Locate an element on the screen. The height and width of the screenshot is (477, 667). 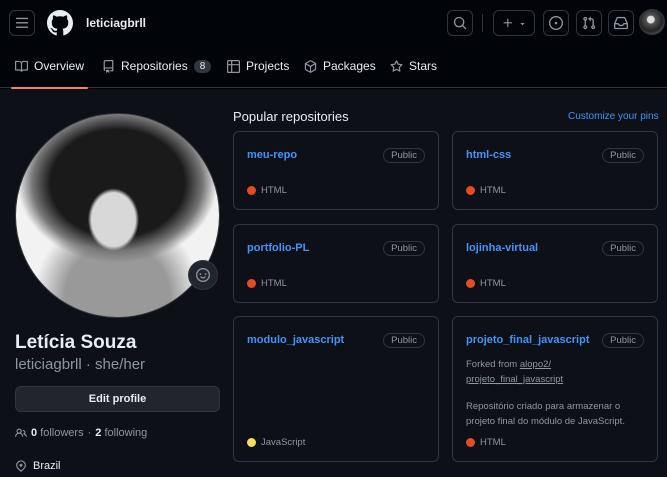
tab-stars: Stars is located at coordinates (413, 66).